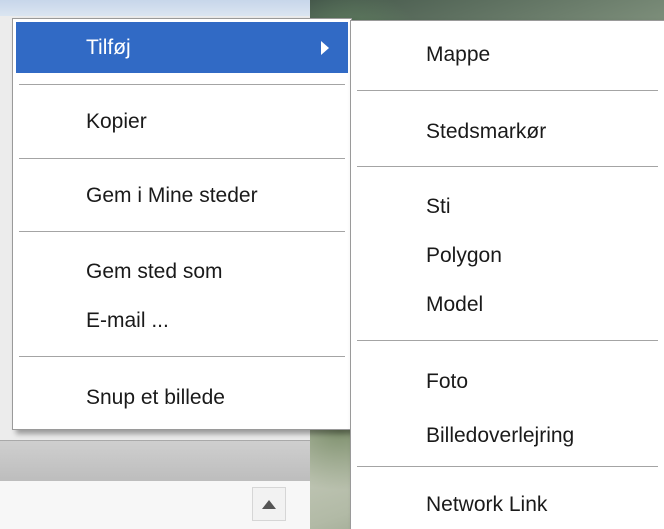 This screenshot has width=664, height=529. Describe the element at coordinates (464, 255) in the screenshot. I see `menu-item-label: Polygon` at that location.